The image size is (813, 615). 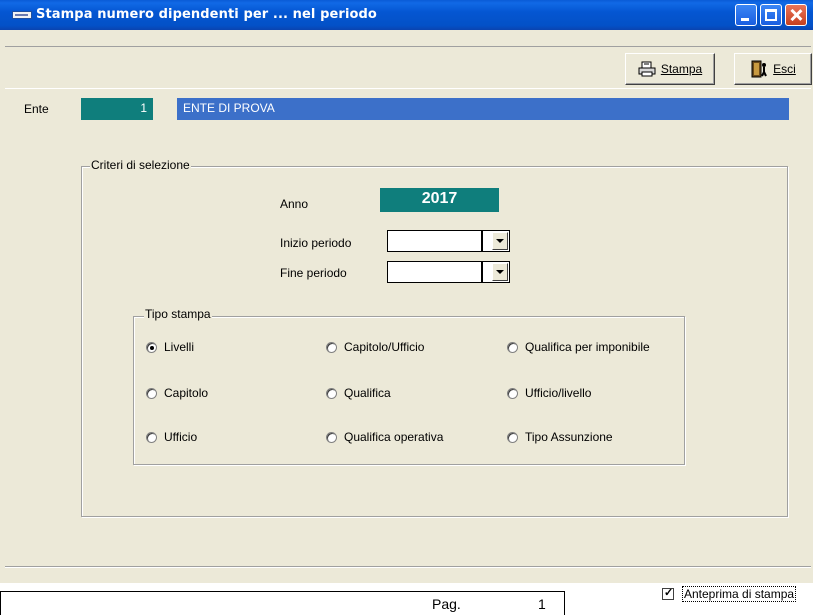 What do you see at coordinates (647, 69) in the screenshot?
I see `printer-icon` at bounding box center [647, 69].